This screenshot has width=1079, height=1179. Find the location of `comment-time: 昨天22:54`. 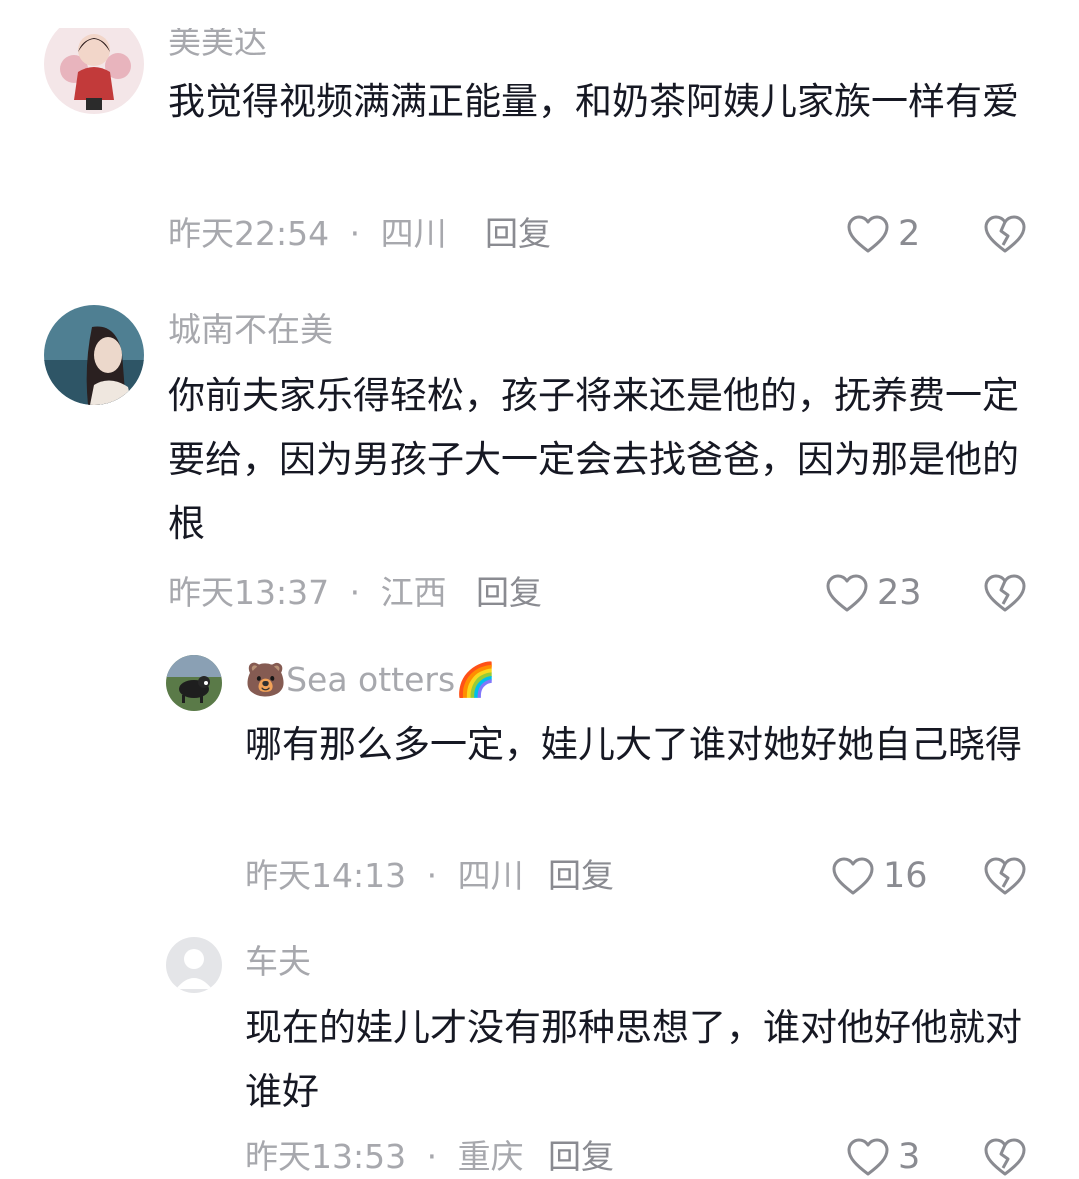

comment-time: 昨天22:54 is located at coordinates (249, 233).